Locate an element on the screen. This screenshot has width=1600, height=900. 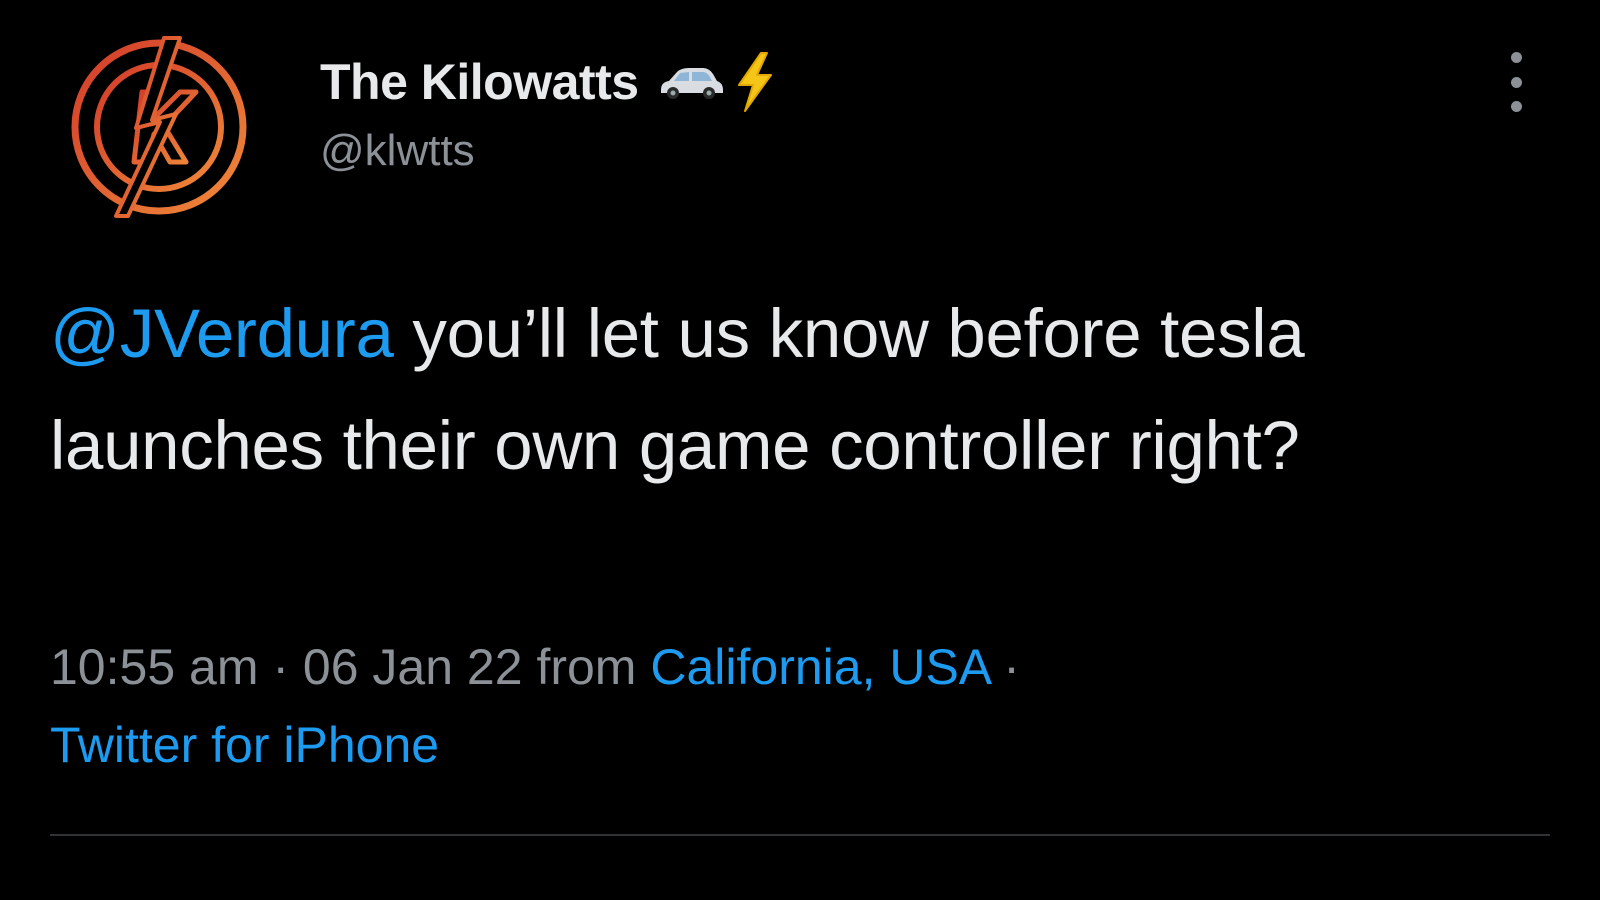
kilowatts-logo is located at coordinates (159, 127).